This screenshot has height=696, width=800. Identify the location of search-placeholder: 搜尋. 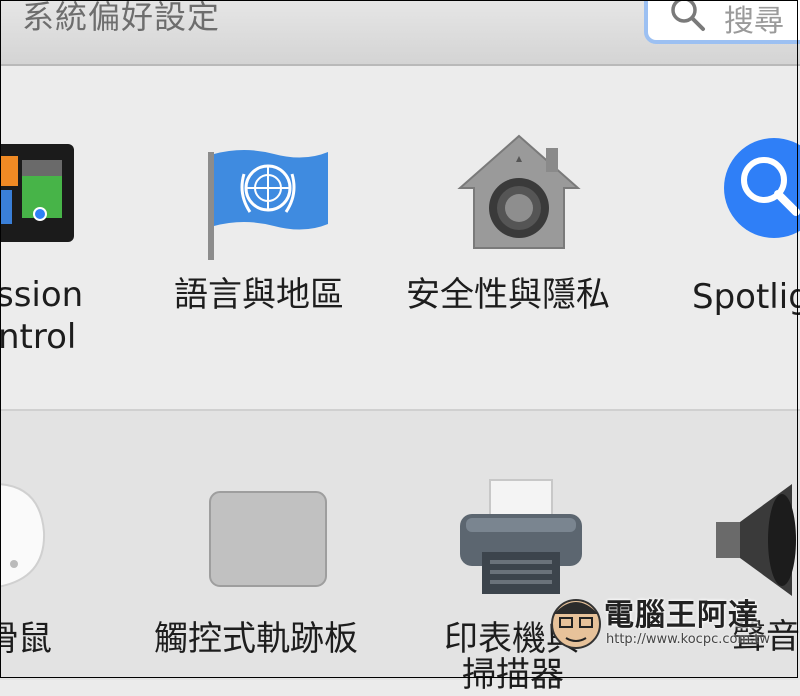
(754, 21).